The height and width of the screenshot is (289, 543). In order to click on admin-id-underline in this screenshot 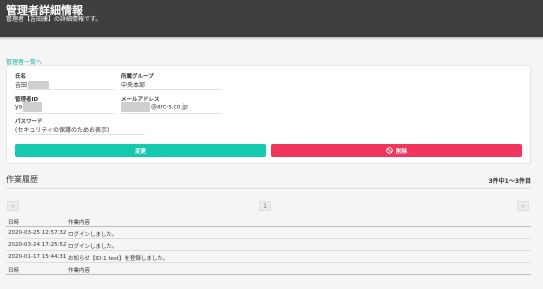, I will do `click(65, 113)`.